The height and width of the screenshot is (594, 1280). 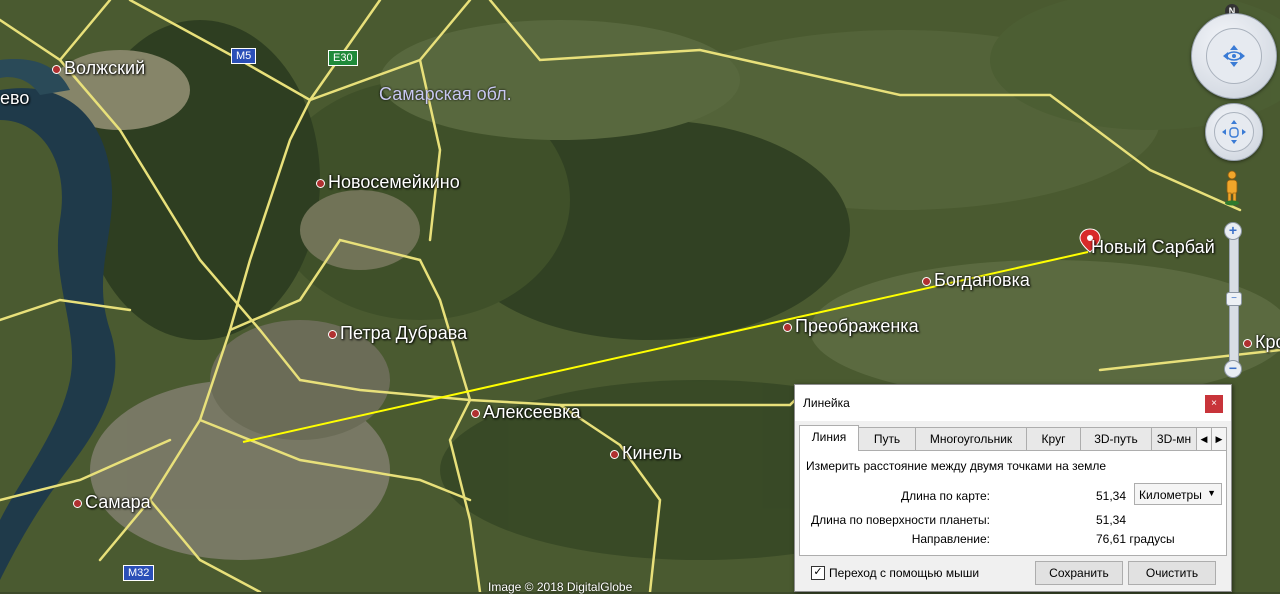 What do you see at coordinates (1172, 573) in the screenshot?
I see `clear-button: Очистить` at bounding box center [1172, 573].